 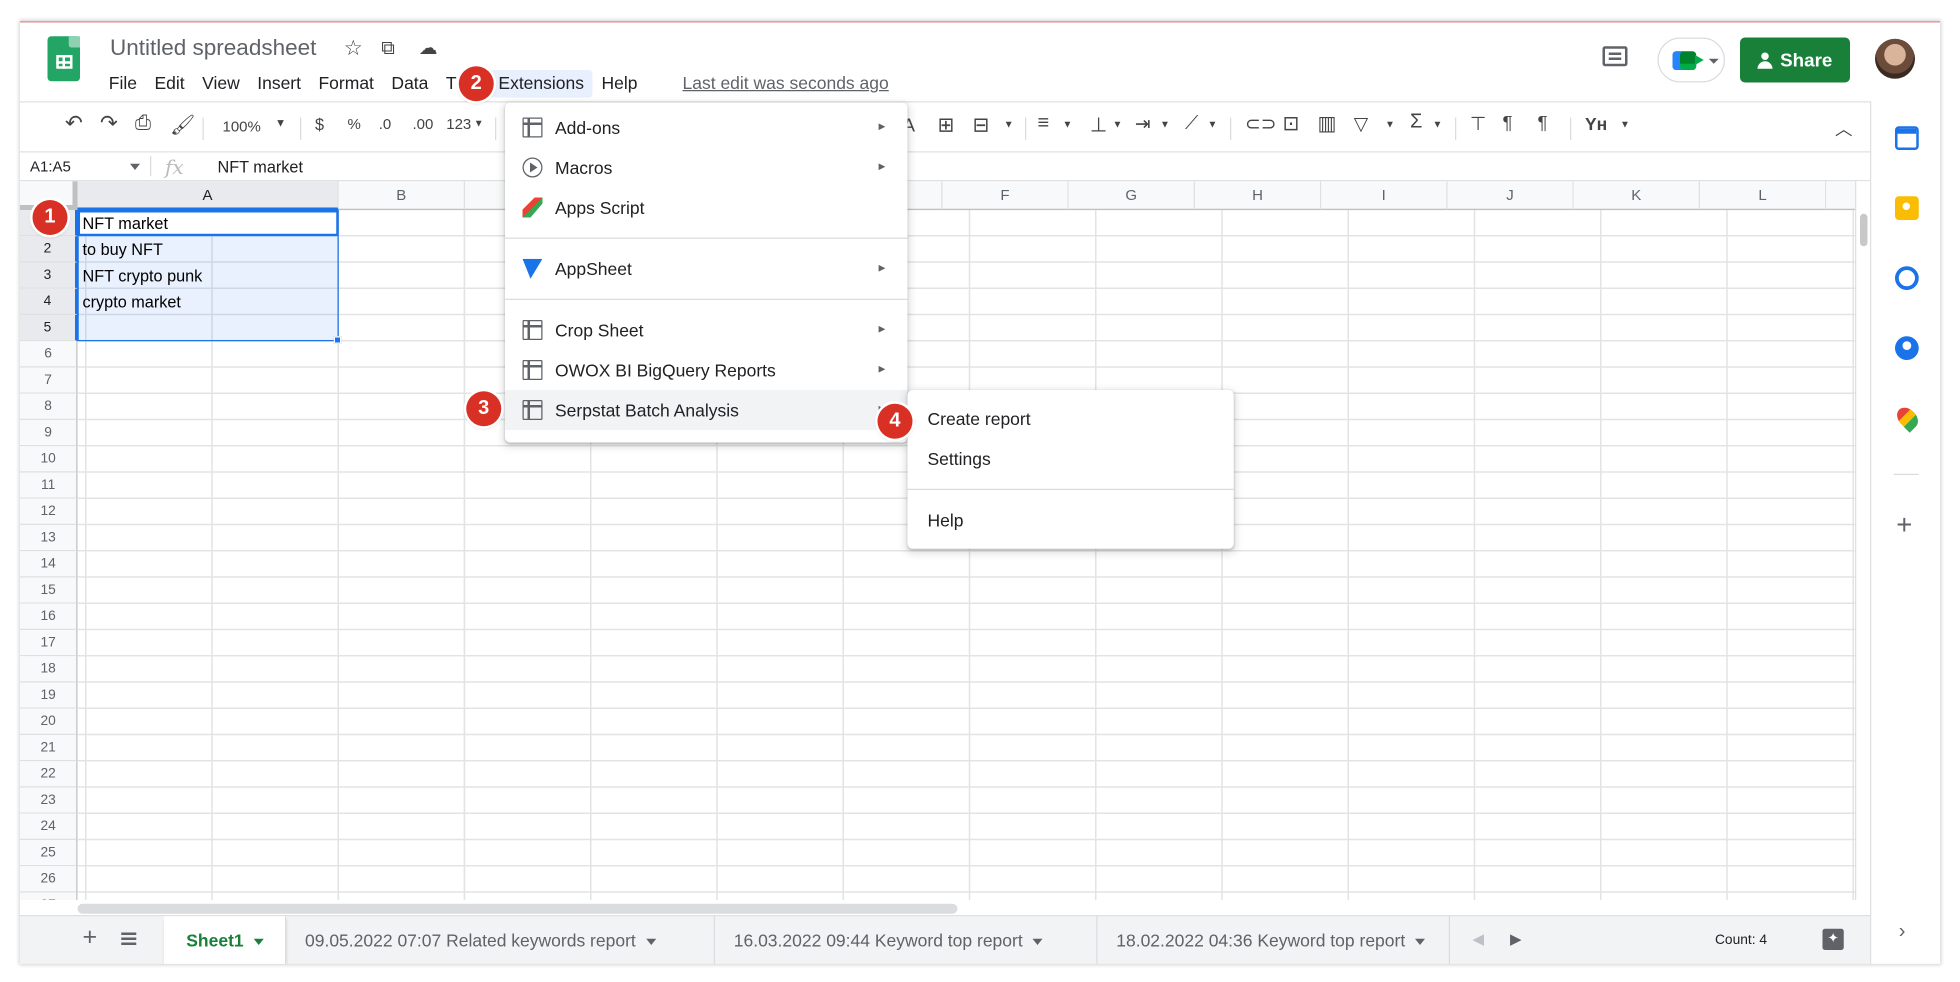 I want to click on submenu-item-help: Help, so click(x=1071, y=520).